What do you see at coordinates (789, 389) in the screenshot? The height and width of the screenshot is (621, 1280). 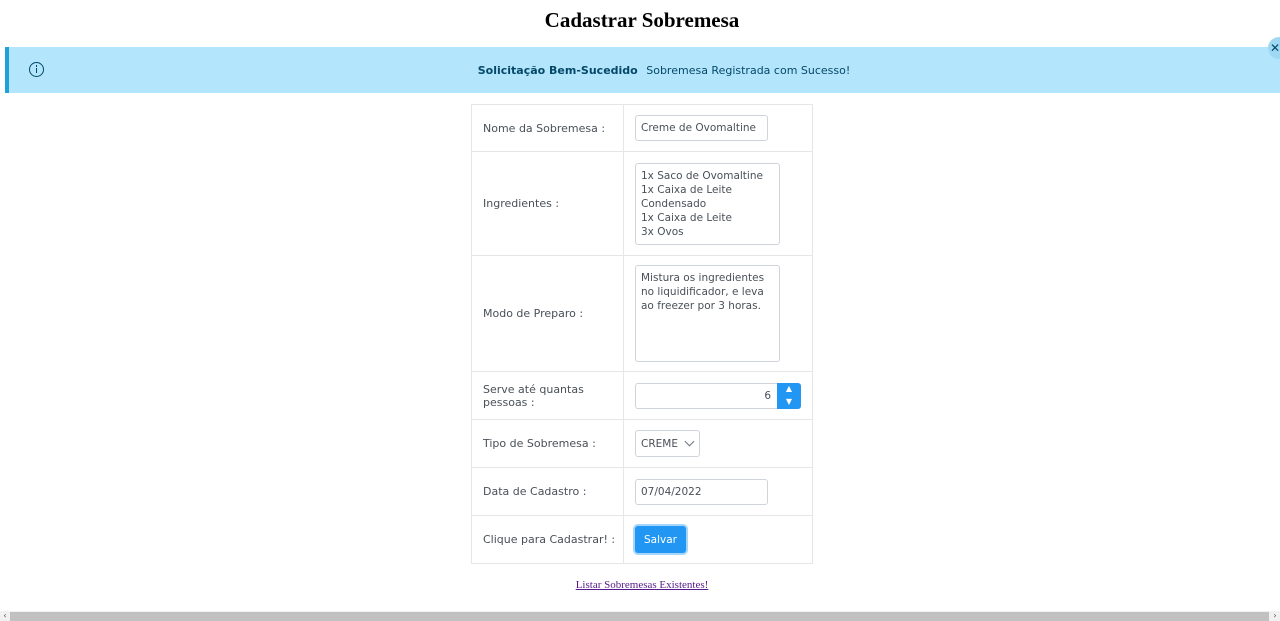 I see `chevron-up-icon: ▲` at bounding box center [789, 389].